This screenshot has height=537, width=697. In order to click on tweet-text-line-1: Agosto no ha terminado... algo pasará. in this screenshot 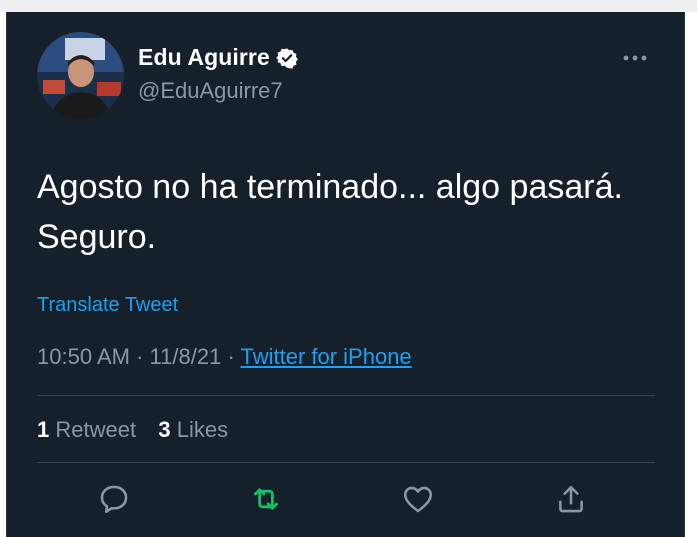, I will do `click(330, 187)`.